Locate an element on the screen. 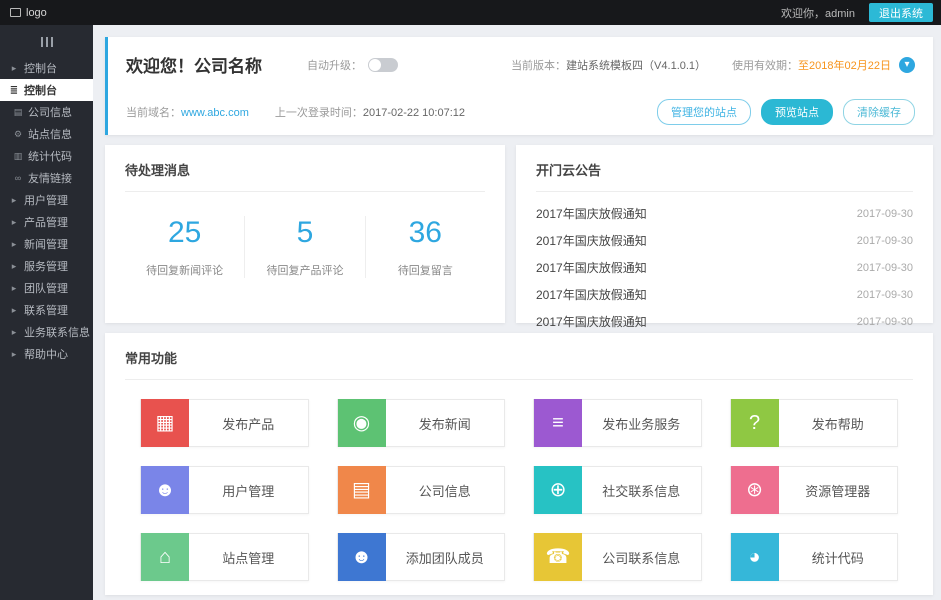 The image size is (941, 600). news-globe-icon: ◉ is located at coordinates (361, 423).